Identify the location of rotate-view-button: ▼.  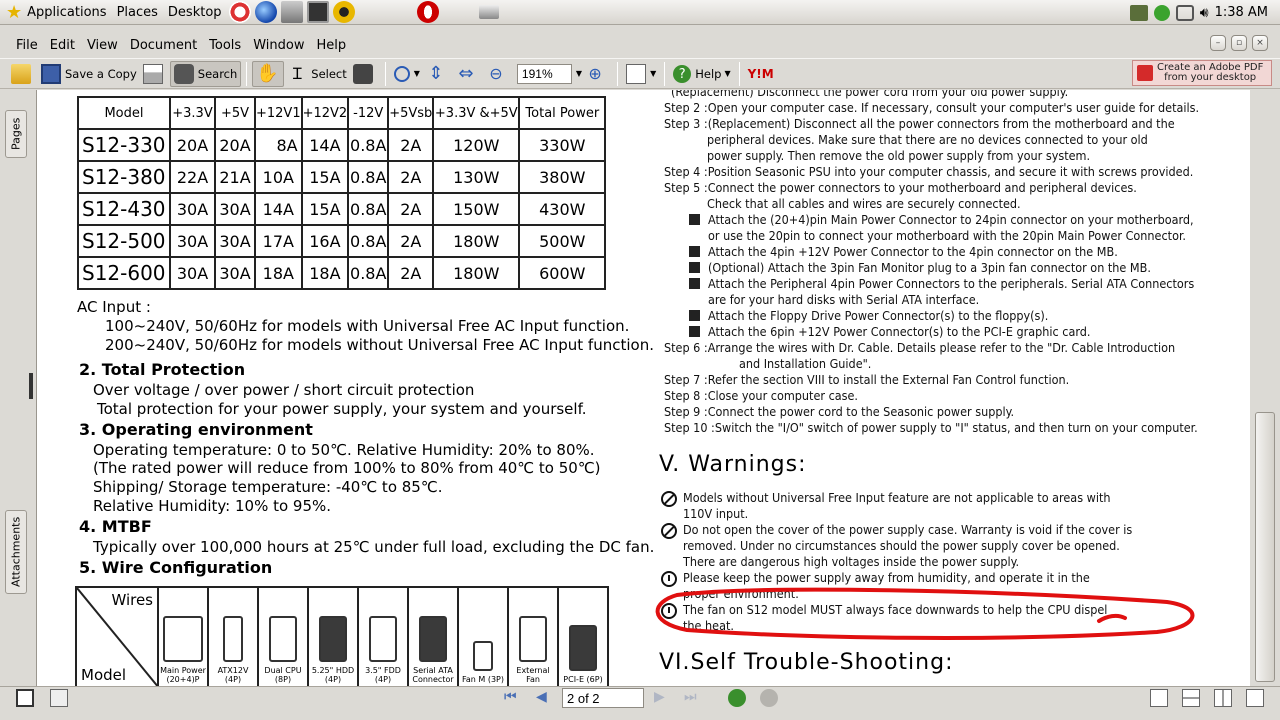
(641, 74).